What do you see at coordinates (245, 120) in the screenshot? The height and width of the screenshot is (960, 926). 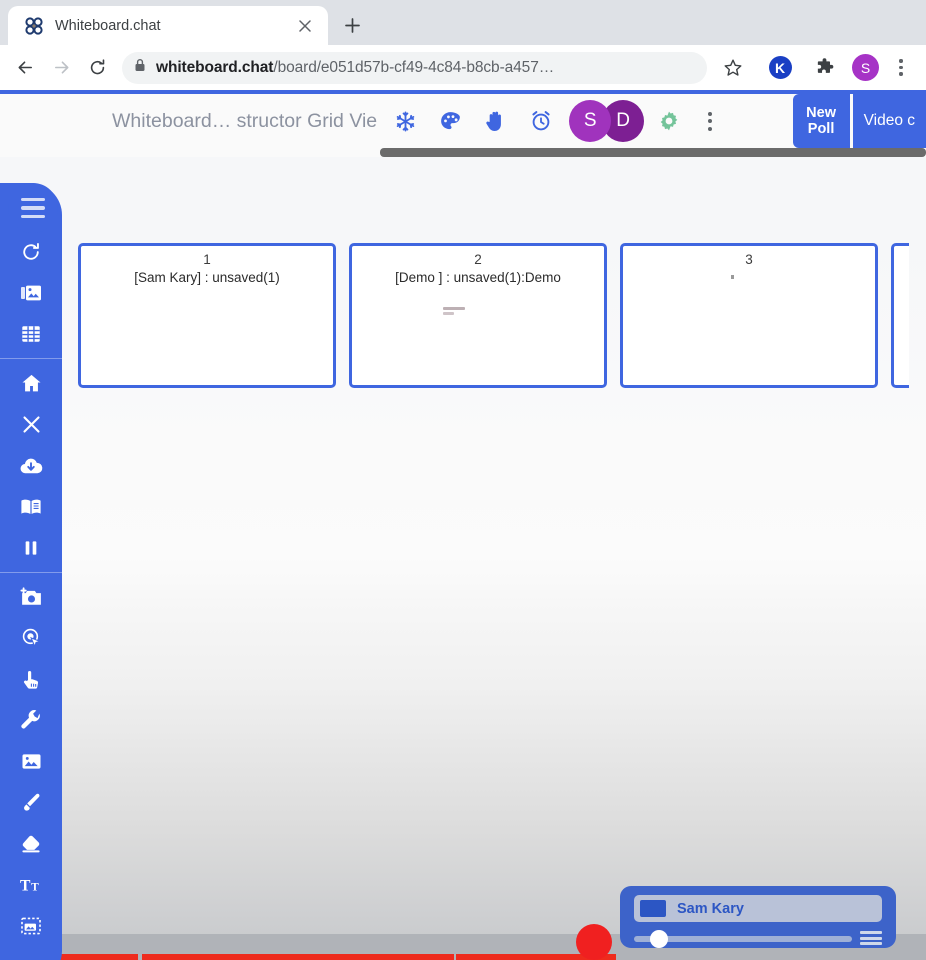 I see `page-title: Whiteboard… structor Grid Vie` at bounding box center [245, 120].